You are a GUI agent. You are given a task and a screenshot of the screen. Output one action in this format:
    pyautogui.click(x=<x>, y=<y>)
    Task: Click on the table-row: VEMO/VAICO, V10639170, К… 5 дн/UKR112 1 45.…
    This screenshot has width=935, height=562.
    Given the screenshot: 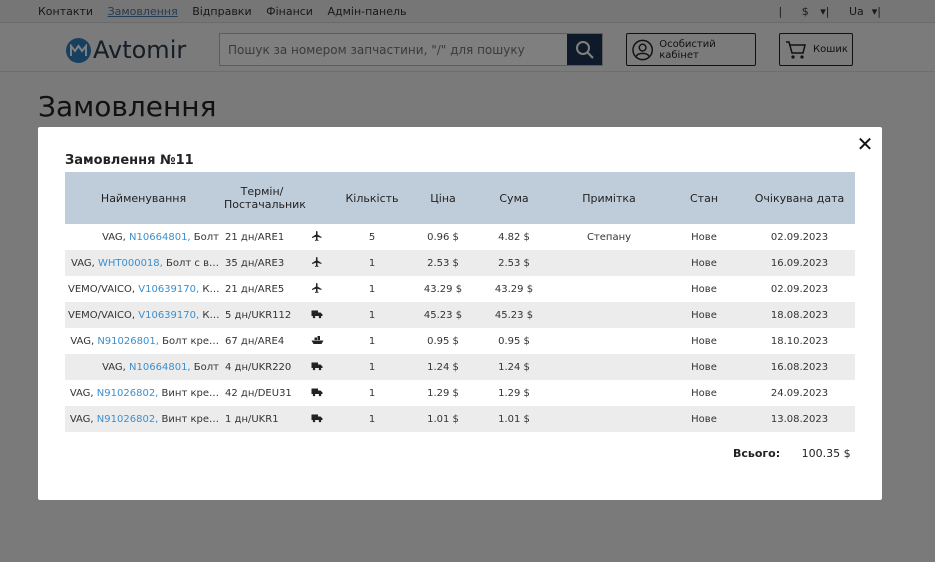 What is the action you would take?
    pyautogui.click(x=460, y=315)
    